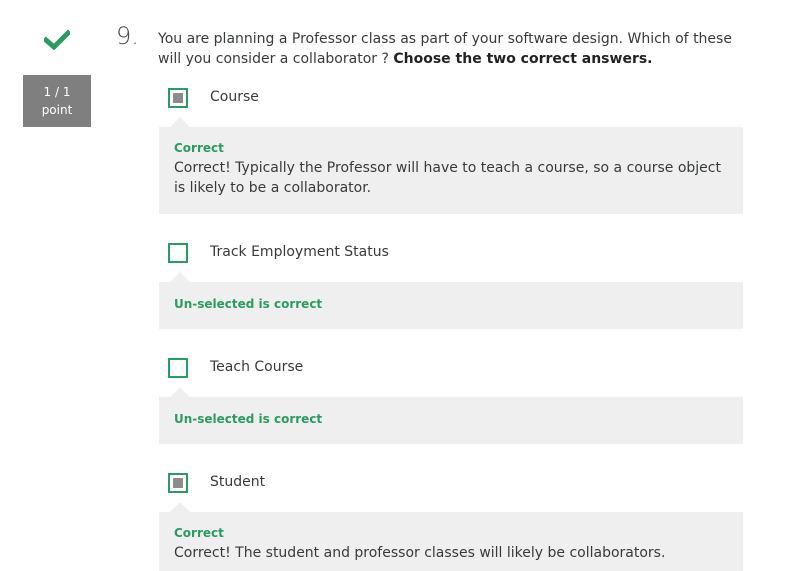 This screenshot has height=571, width=794. What do you see at coordinates (57, 40) in the screenshot?
I see `checkmark-icon` at bounding box center [57, 40].